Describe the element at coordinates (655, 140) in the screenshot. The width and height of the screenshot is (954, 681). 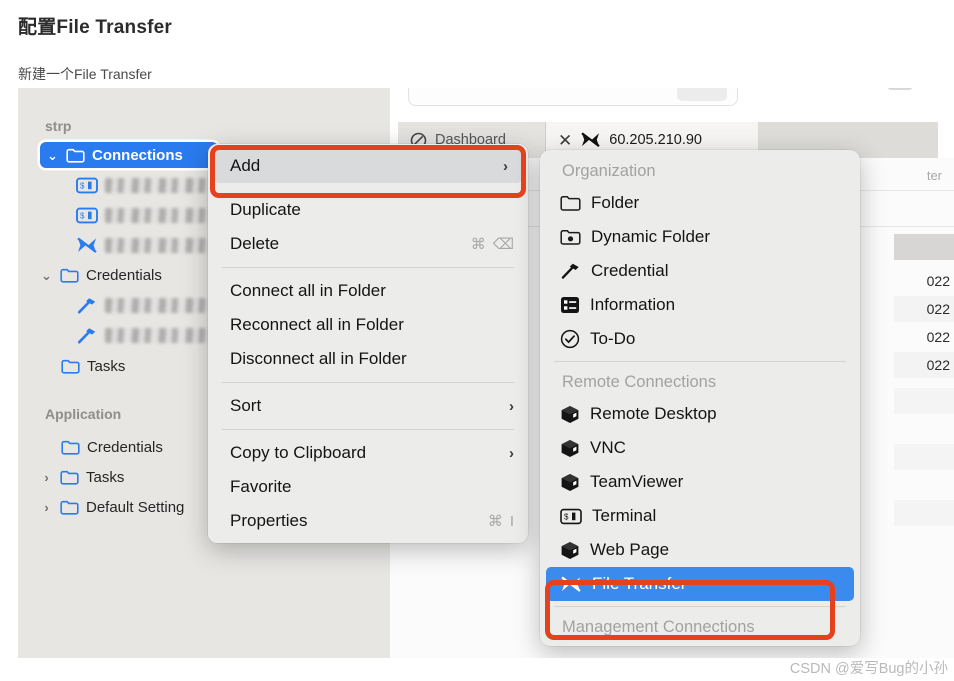
I see `tab-label: 60.205.210.90` at that location.